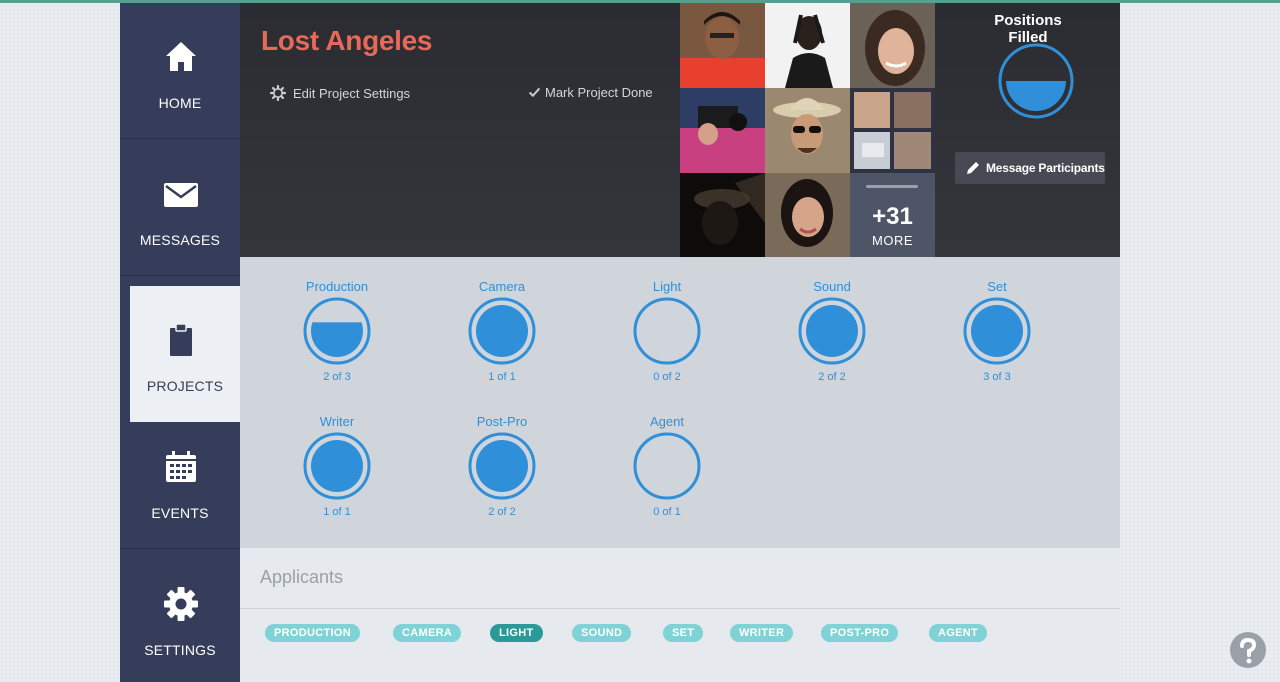  I want to click on mark-project-done-label: Mark Project Done, so click(599, 92).